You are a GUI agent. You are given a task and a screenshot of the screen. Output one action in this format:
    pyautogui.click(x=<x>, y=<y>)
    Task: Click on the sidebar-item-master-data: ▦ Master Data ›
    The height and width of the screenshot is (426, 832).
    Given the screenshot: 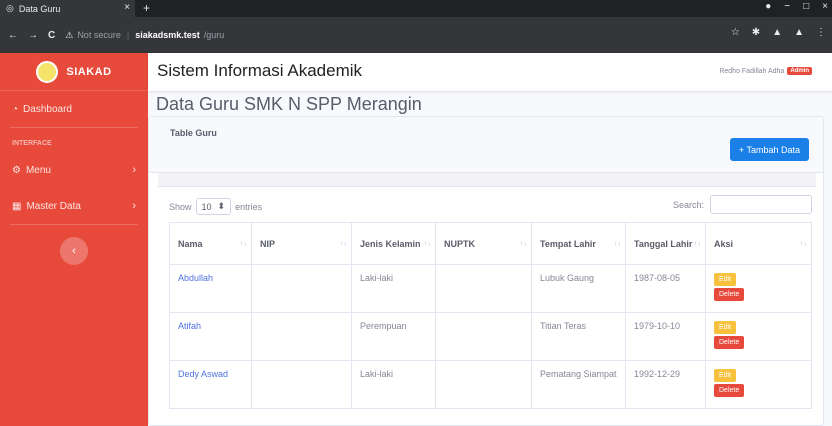 What is the action you would take?
    pyautogui.click(x=74, y=206)
    